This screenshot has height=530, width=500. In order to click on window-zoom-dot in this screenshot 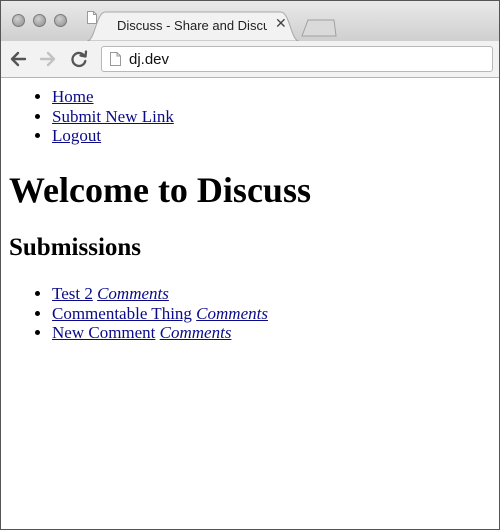, I will do `click(60, 20)`.